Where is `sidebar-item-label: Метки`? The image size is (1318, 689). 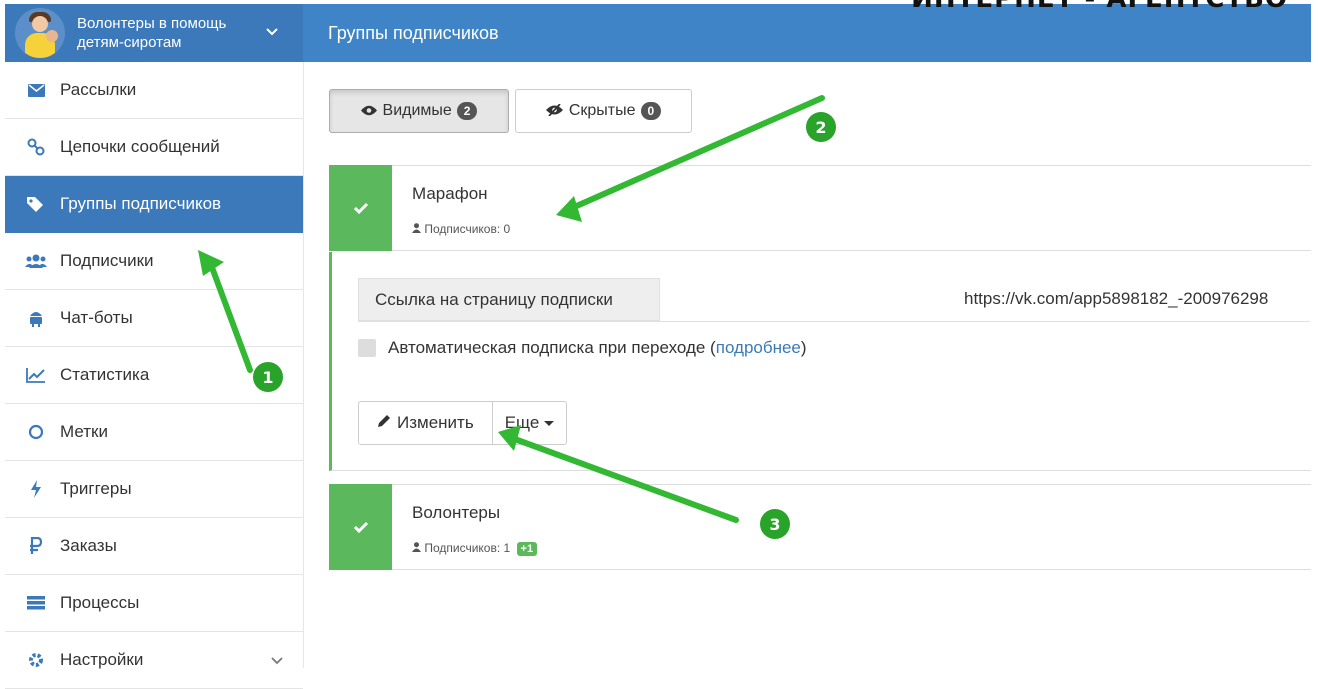 sidebar-item-label: Метки is located at coordinates (84, 431).